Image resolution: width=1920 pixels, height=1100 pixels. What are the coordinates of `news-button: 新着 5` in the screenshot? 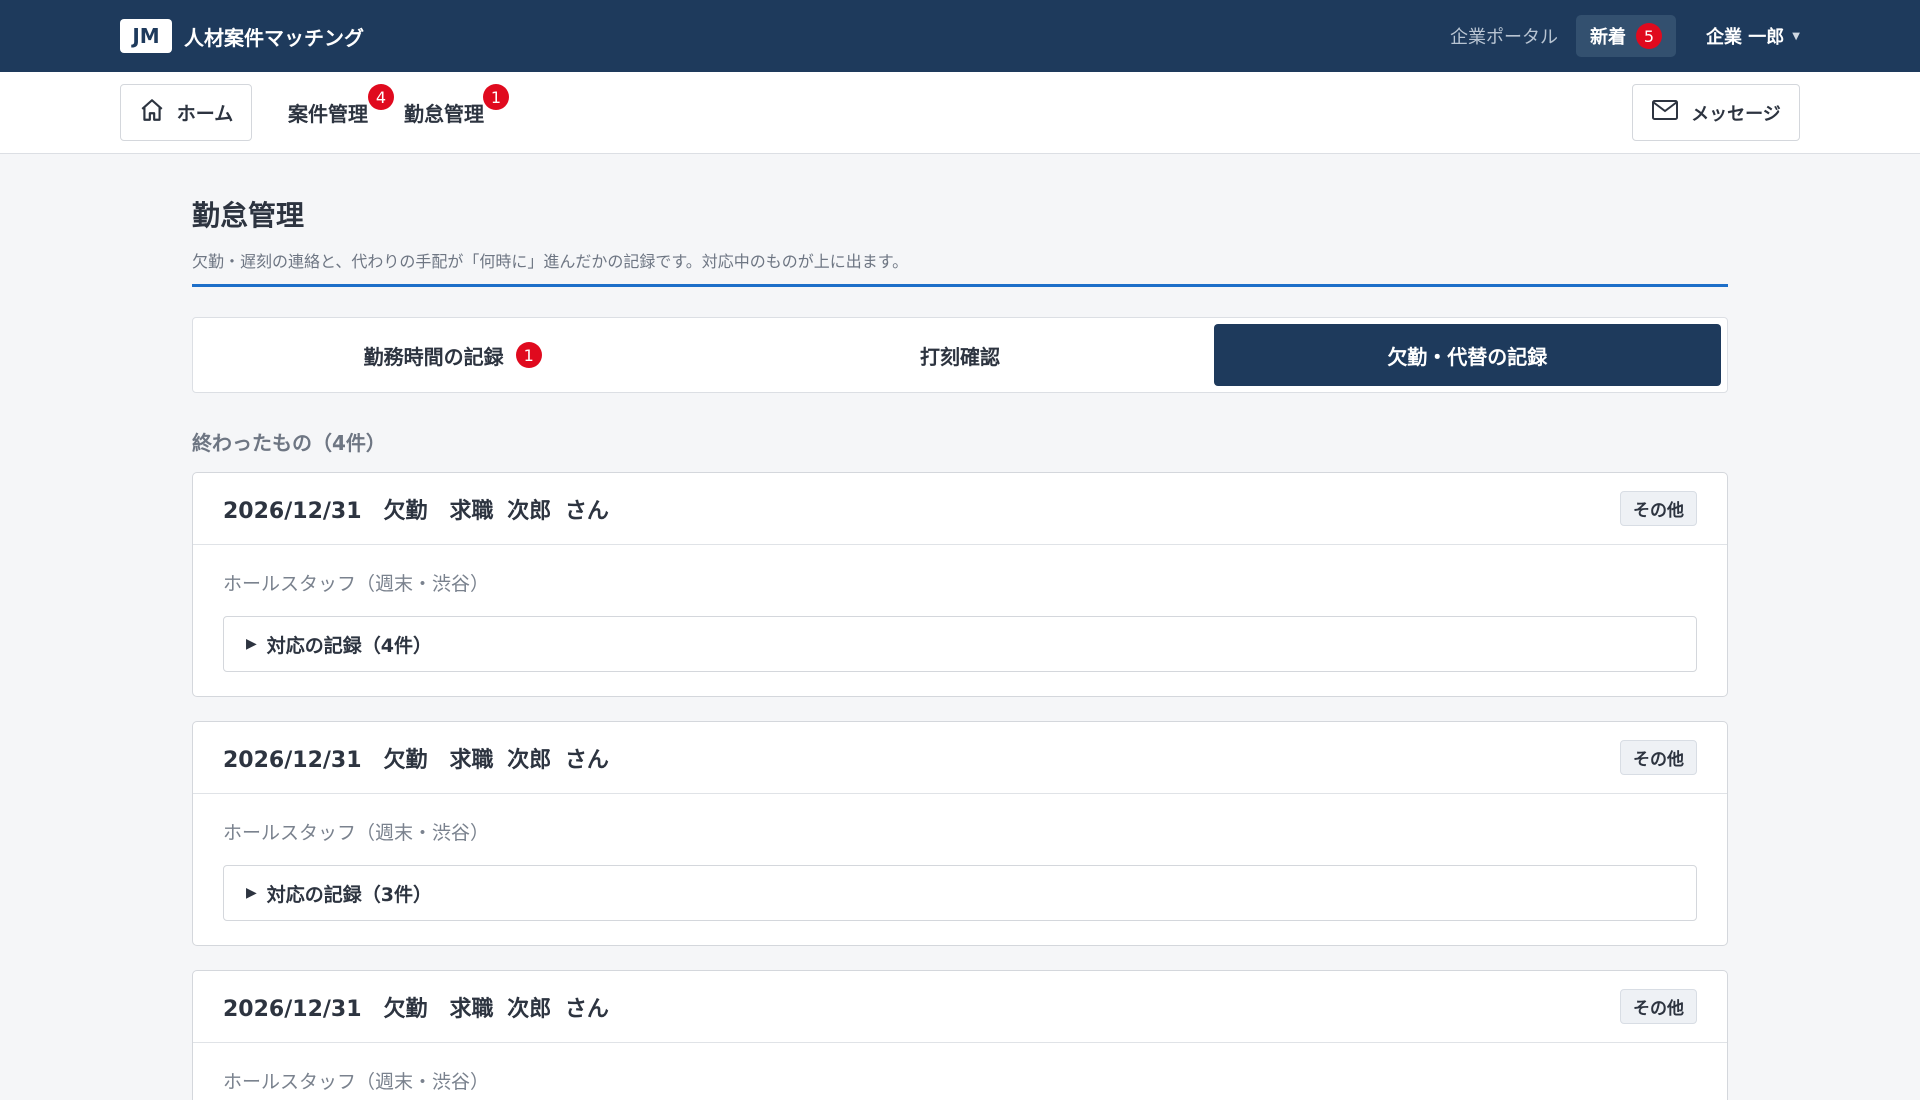 It's located at (1626, 36).